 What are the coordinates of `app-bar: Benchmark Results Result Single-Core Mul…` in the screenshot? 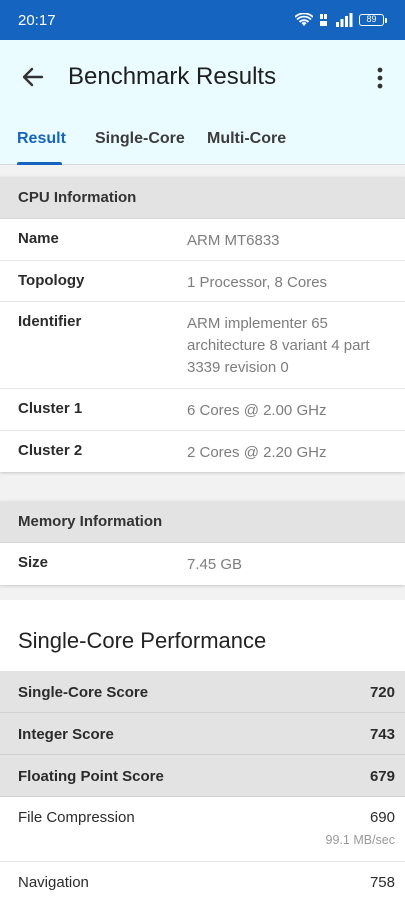 It's located at (202, 102).